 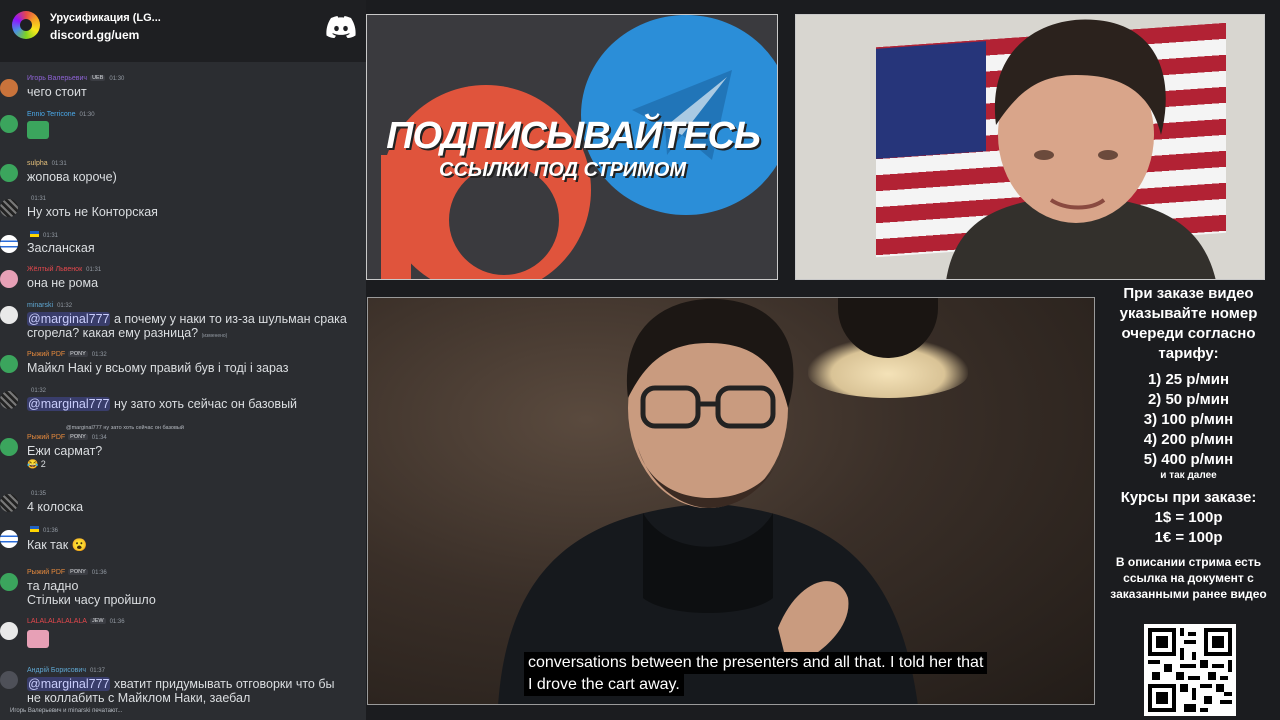 What do you see at coordinates (67, 572) in the screenshot?
I see `author-line: Рыжий PDF PONY 01:36` at bounding box center [67, 572].